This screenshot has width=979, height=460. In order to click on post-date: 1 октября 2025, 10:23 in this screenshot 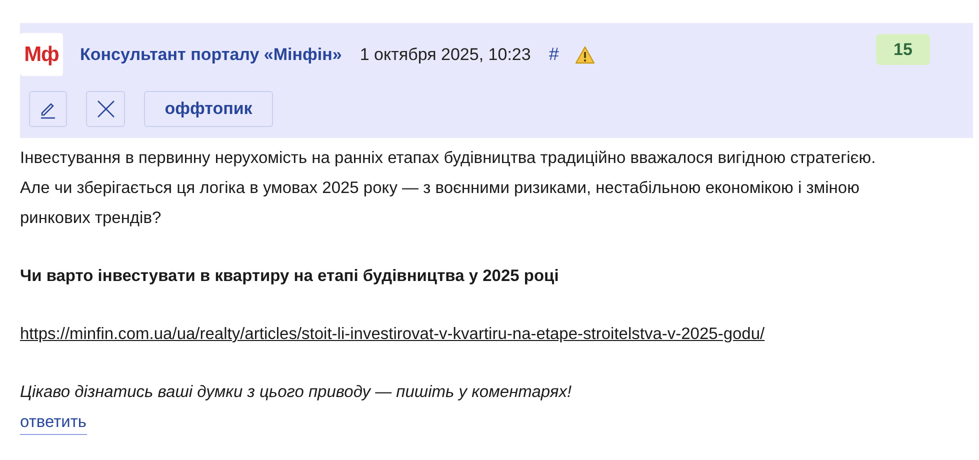, I will do `click(445, 55)`.